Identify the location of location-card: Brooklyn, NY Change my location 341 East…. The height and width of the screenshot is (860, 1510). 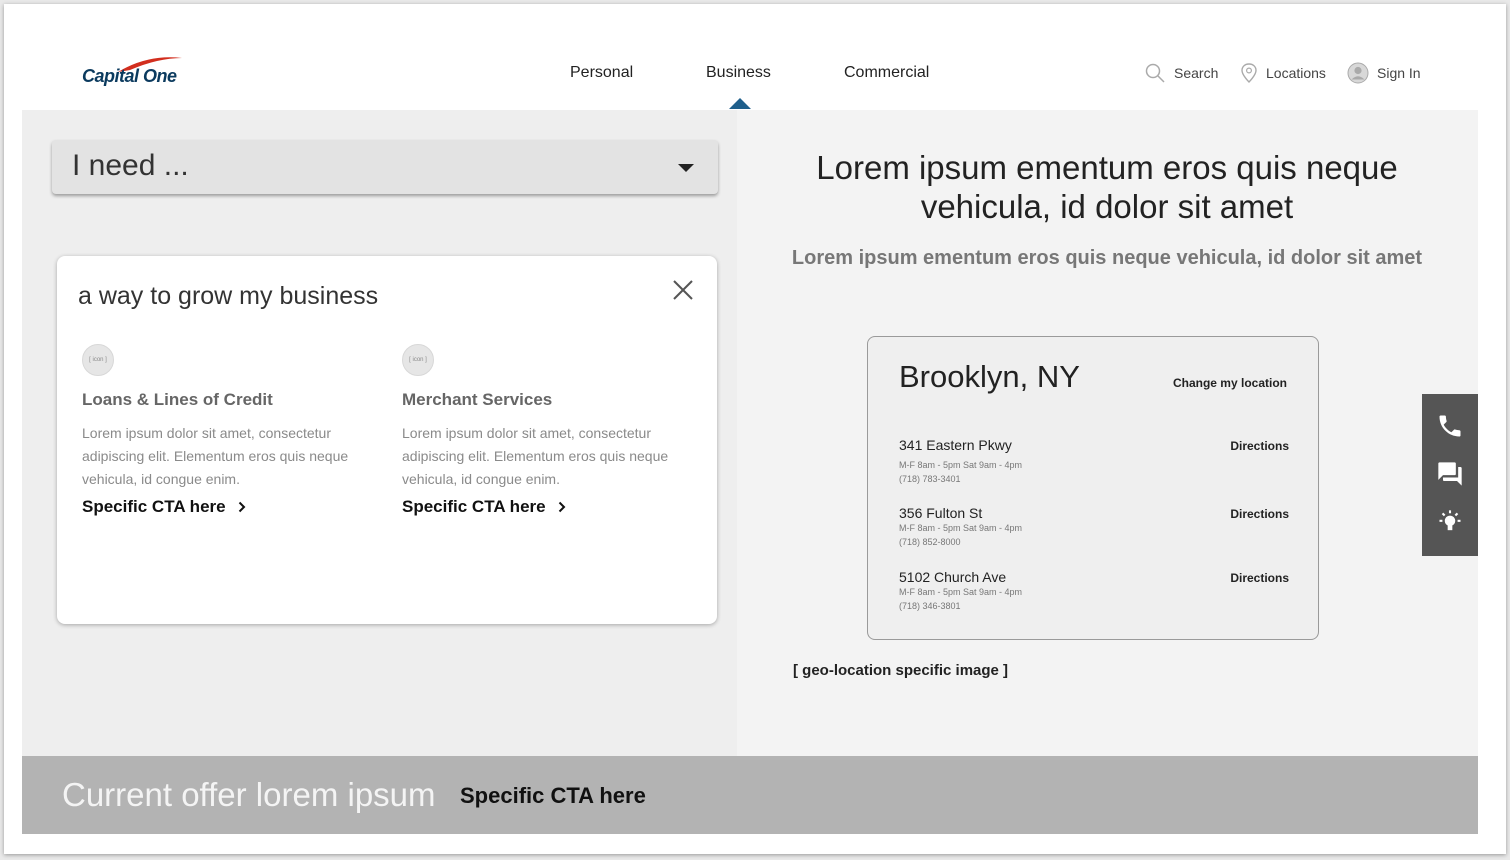
(1093, 488).